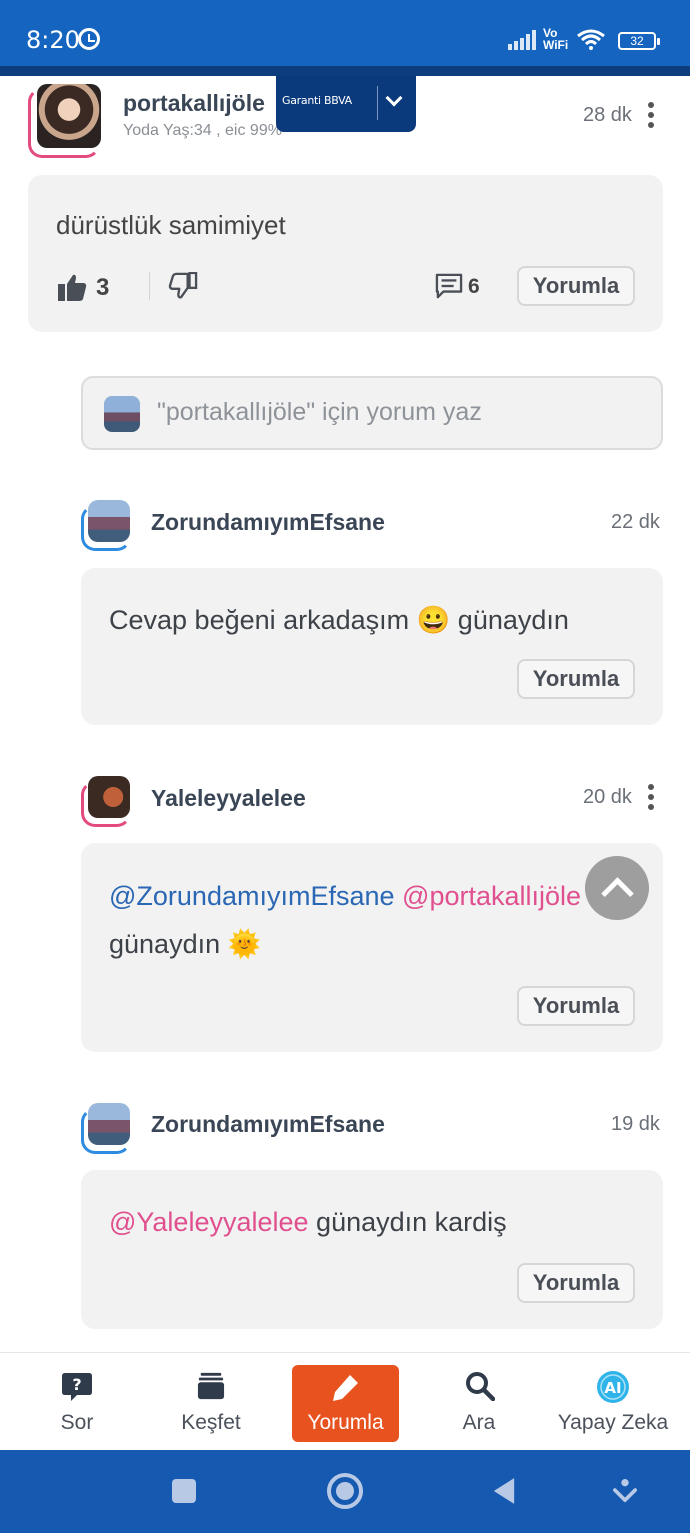 Image resolution: width=690 pixels, height=1533 pixels. What do you see at coordinates (617, 888) in the screenshot?
I see `scroll-to-top-button` at bounding box center [617, 888].